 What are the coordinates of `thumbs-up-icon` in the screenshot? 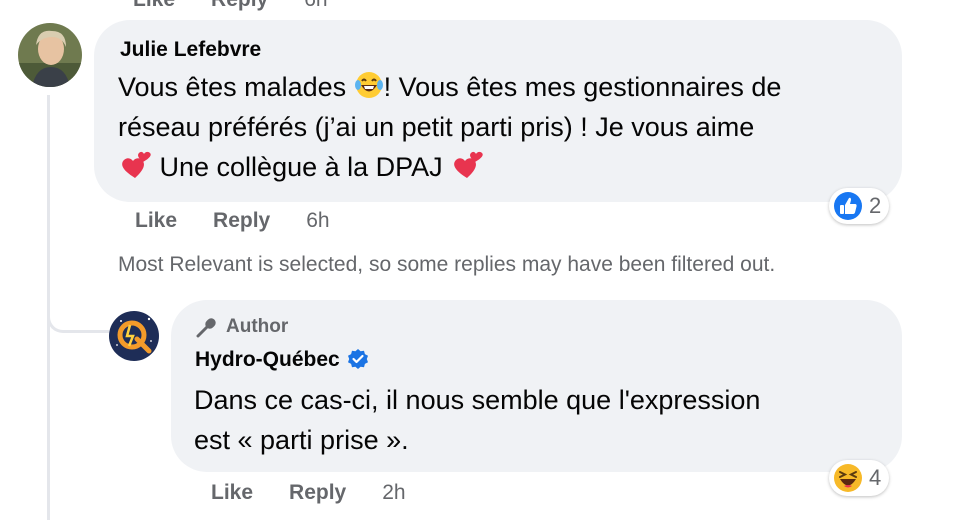 It's located at (848, 206).